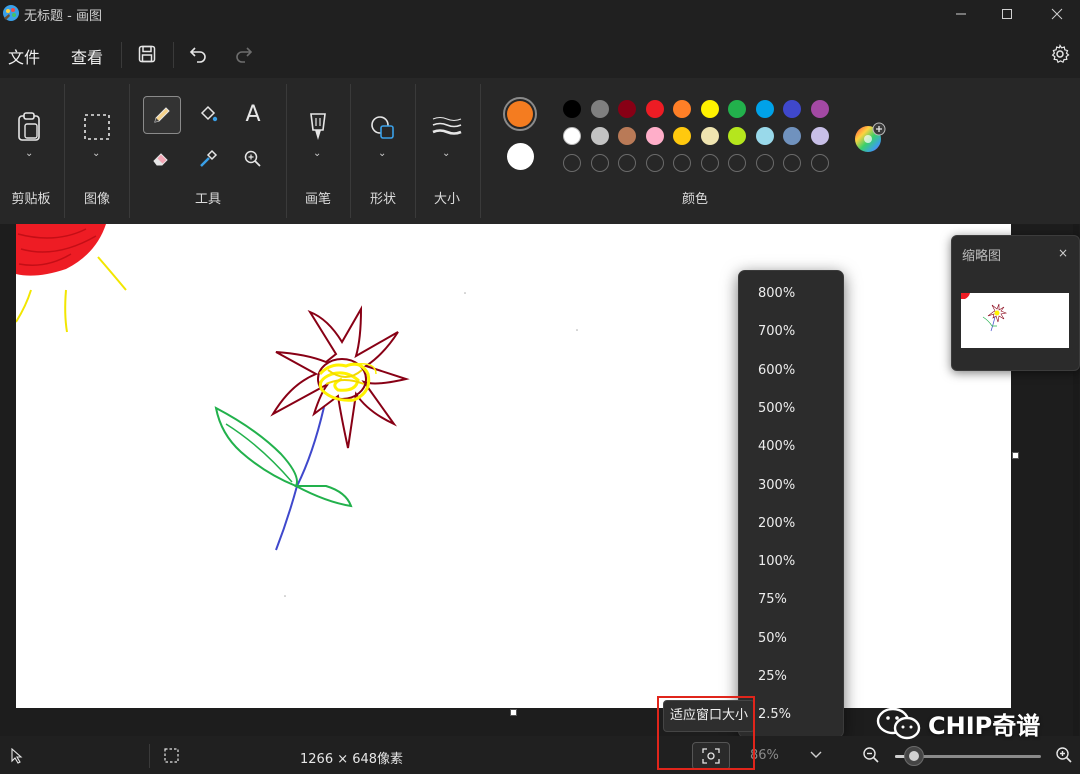 The height and width of the screenshot is (774, 1080). What do you see at coordinates (791, 600) in the screenshot?
I see `zoom-option: 75%` at bounding box center [791, 600].